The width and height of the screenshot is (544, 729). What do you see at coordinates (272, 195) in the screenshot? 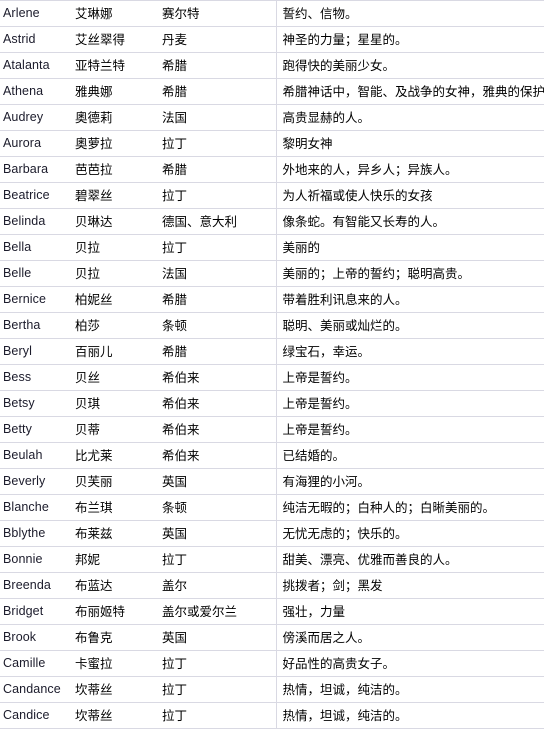
I see `table-row: Beatrice 碧翠丝 拉丁 为人祈福或使人快乐的女孩` at bounding box center [272, 195].